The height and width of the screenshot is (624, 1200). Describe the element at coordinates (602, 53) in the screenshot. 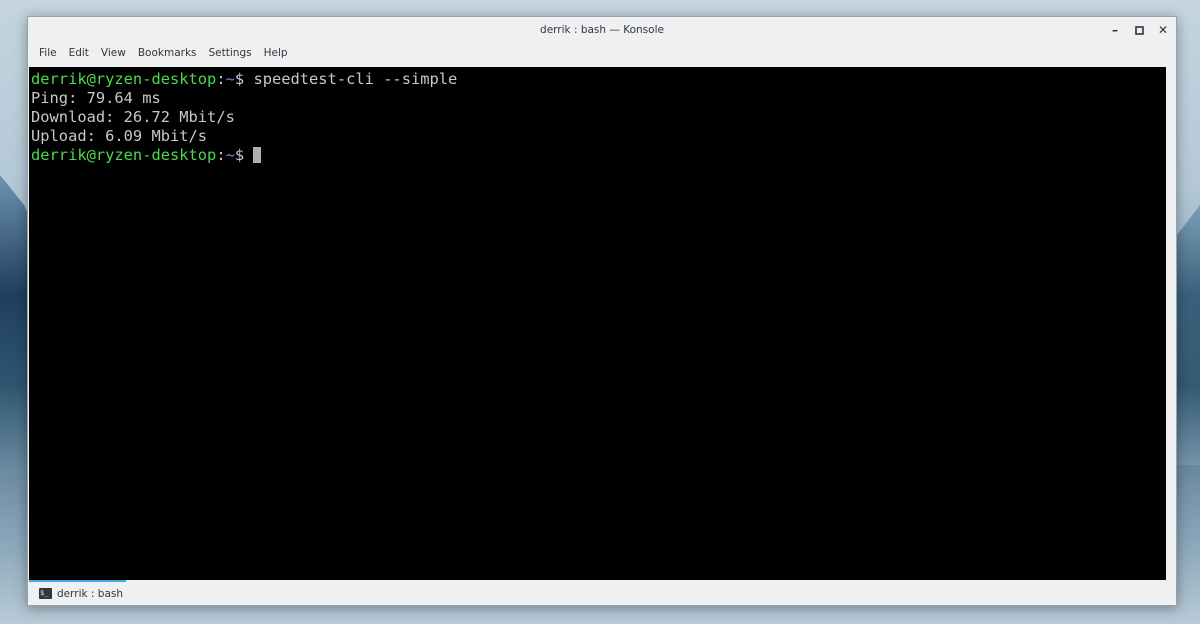

I see `menu-bar: File Edit View Bookmarks Settings Help` at that location.